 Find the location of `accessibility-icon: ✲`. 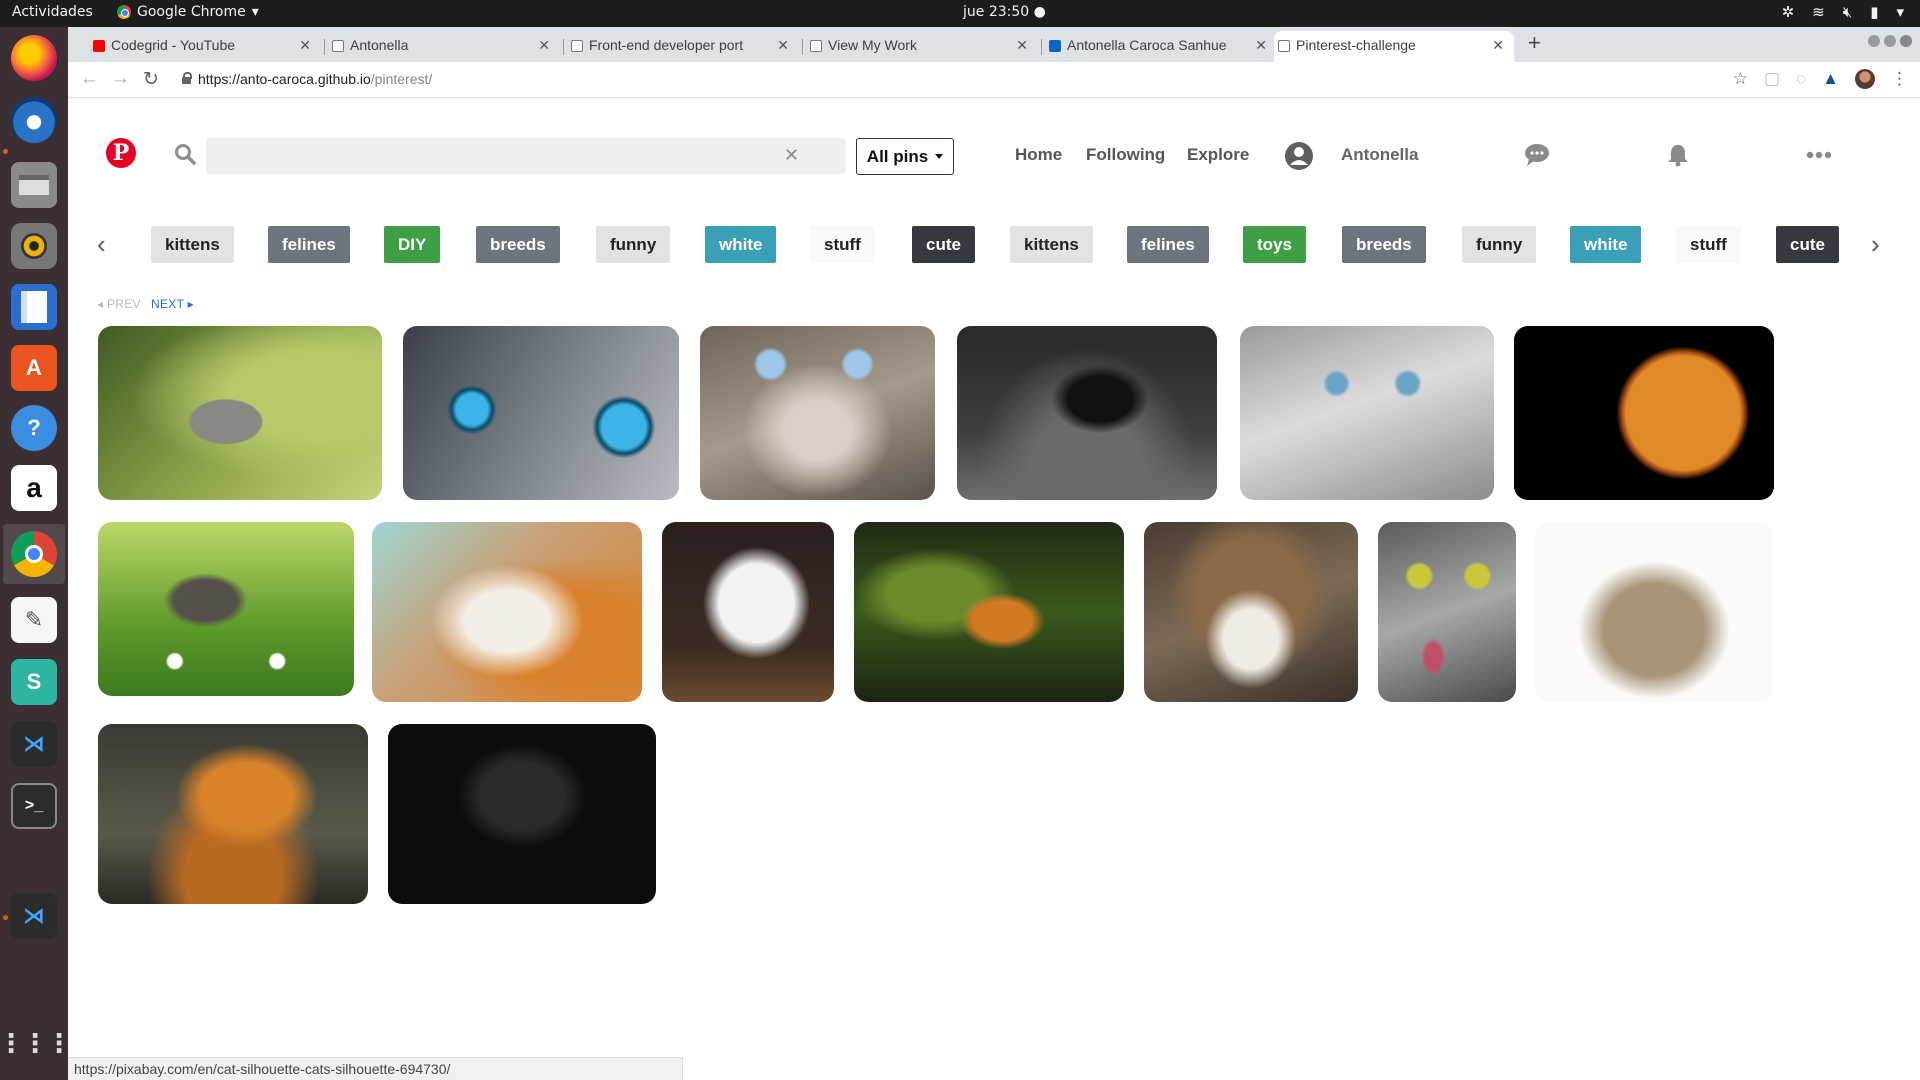

accessibility-icon: ✲ is located at coordinates (1788, 12).